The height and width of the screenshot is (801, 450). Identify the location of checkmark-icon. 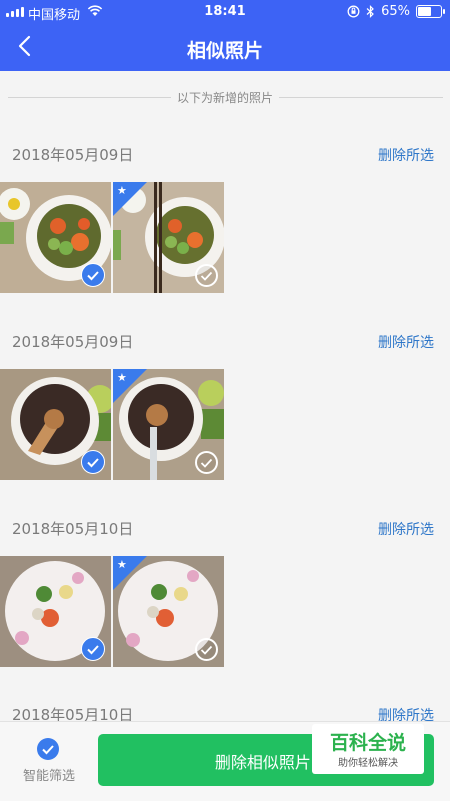
(48, 749).